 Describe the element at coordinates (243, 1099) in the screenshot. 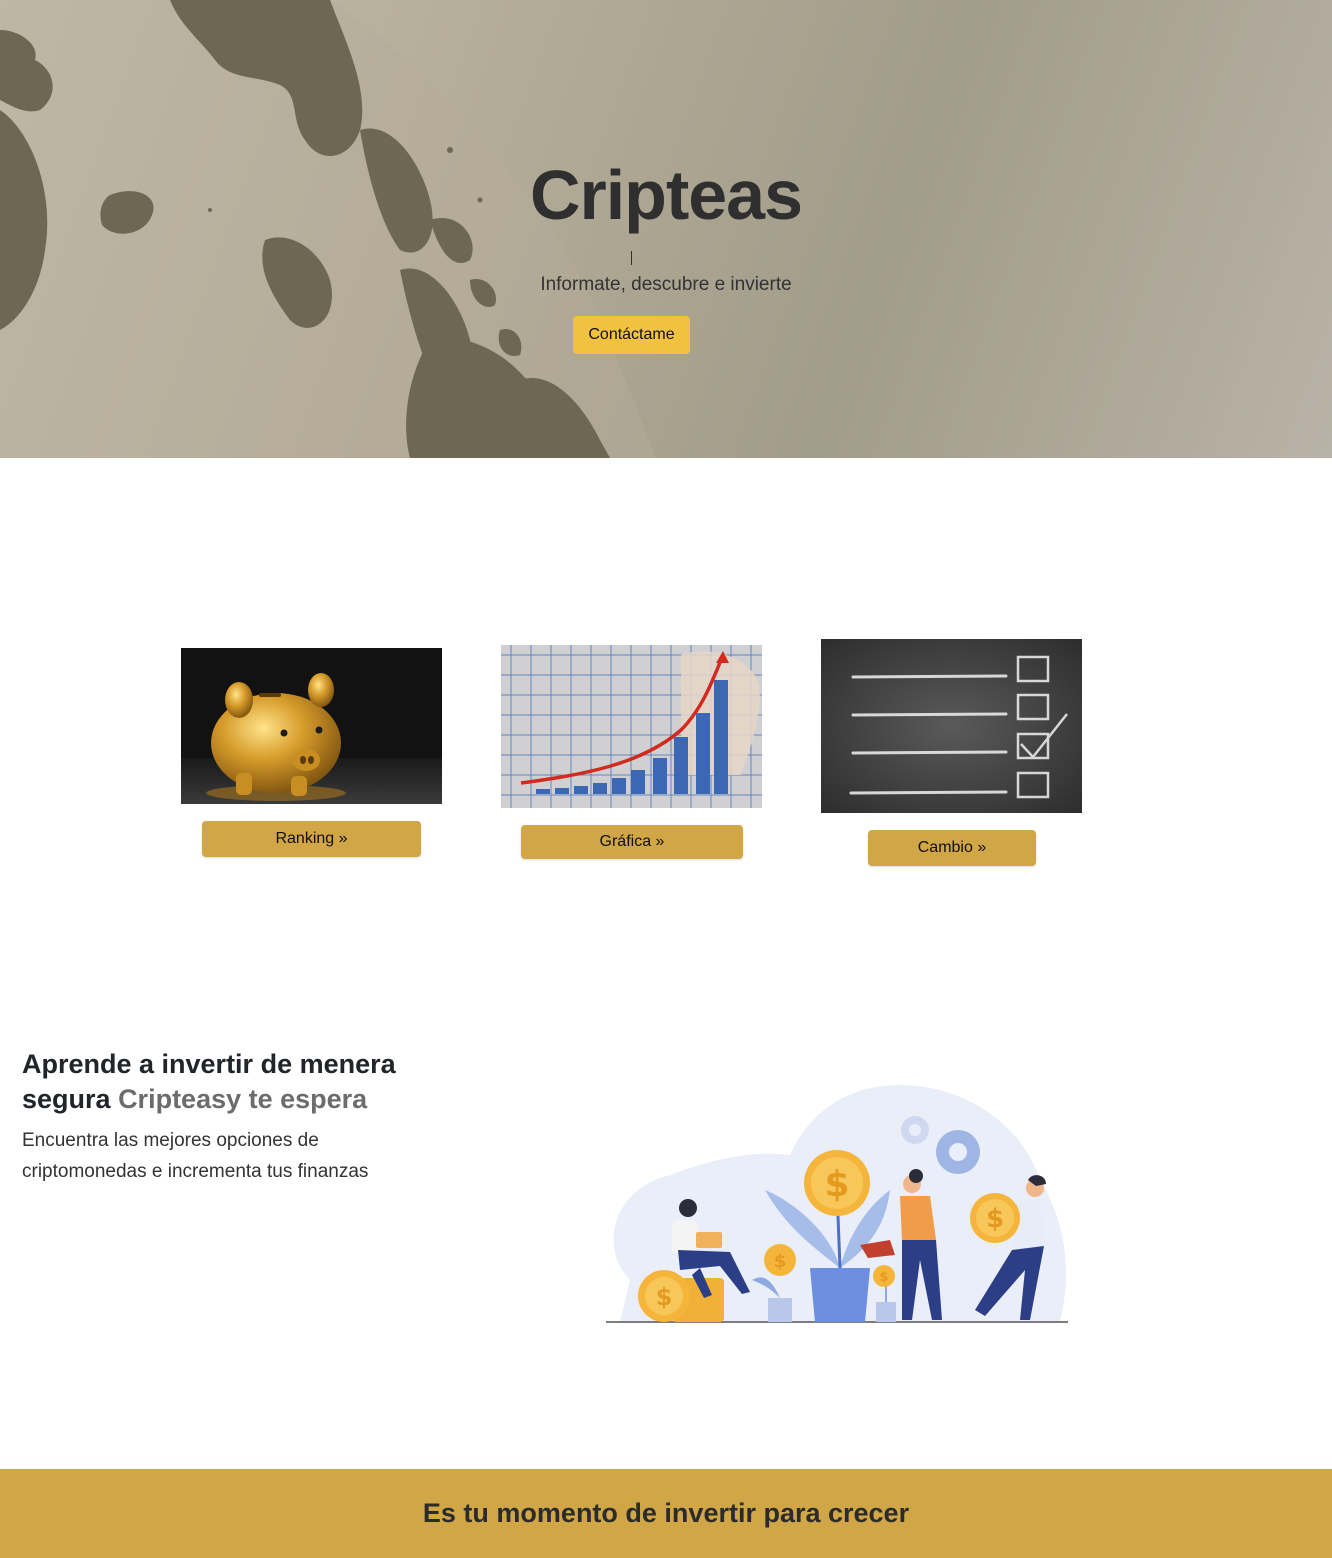

I see `invest-heading-accent: Cripteasy te espera` at that location.